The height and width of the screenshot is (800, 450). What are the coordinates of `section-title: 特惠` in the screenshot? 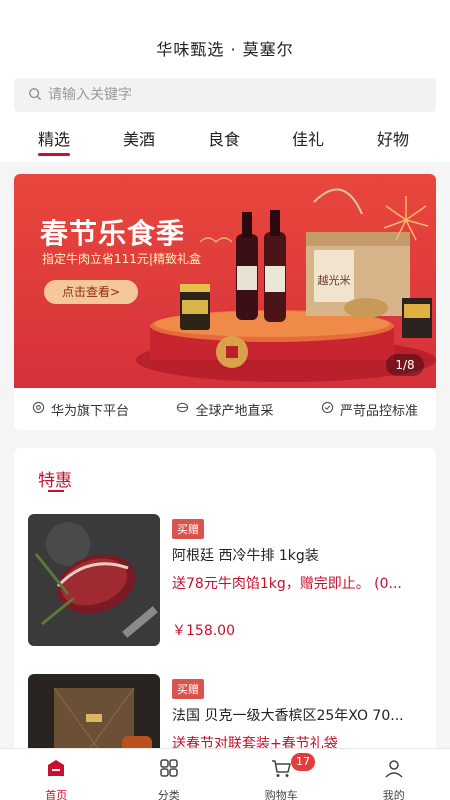 It's located at (55, 481).